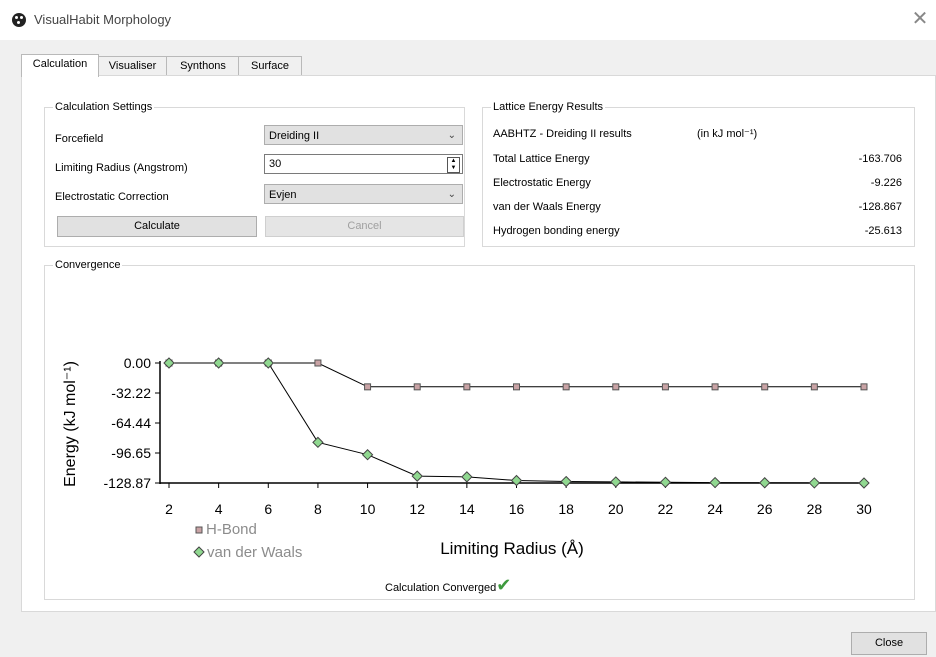 Image resolution: width=936 pixels, height=657 pixels. I want to click on forcefield-label: Forcefield, so click(79, 139).